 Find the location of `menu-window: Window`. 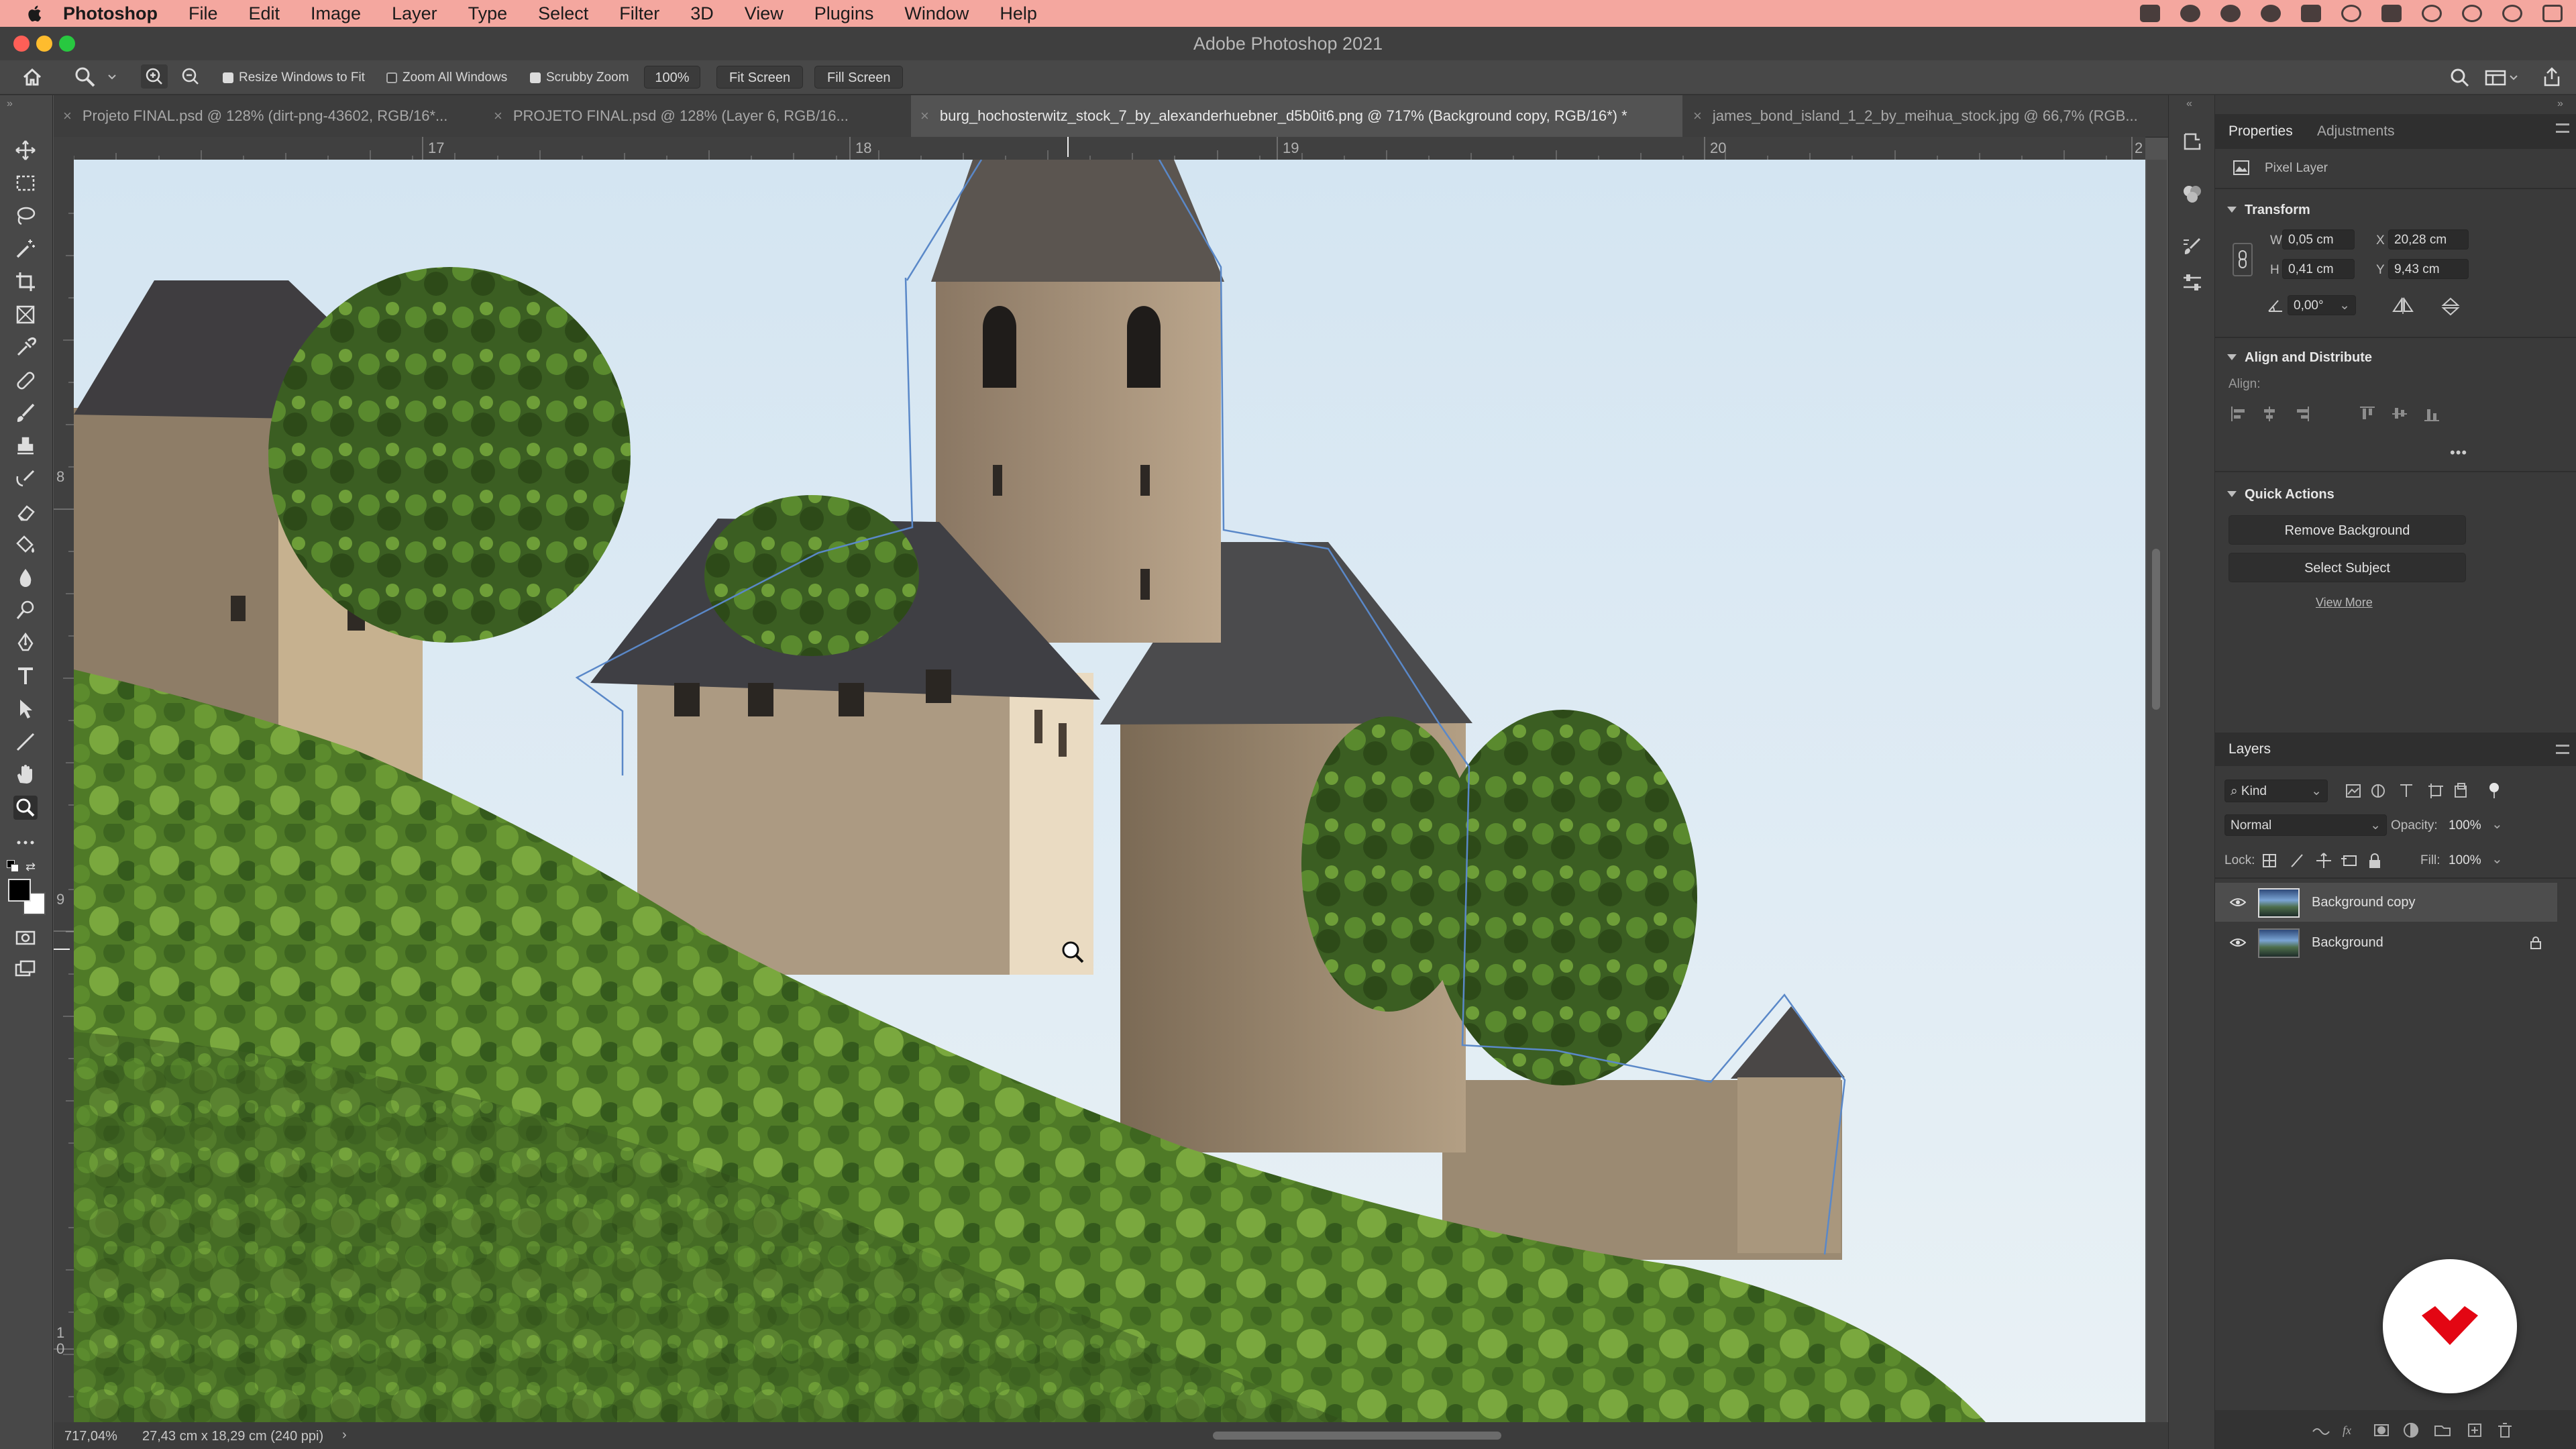

menu-window: Window is located at coordinates (936, 13).